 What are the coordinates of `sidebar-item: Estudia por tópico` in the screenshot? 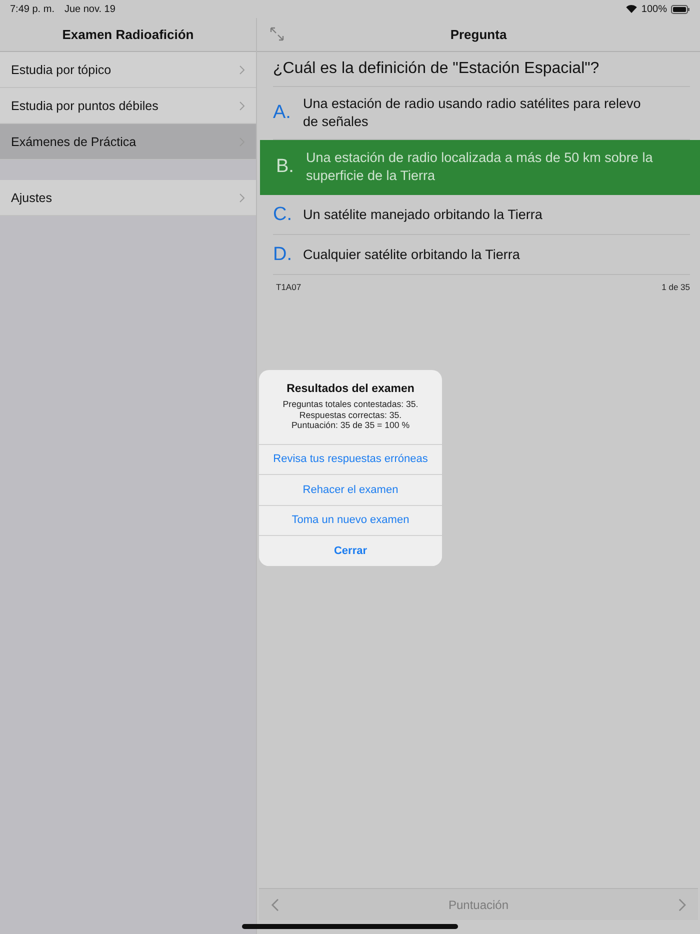 It's located at (128, 70).